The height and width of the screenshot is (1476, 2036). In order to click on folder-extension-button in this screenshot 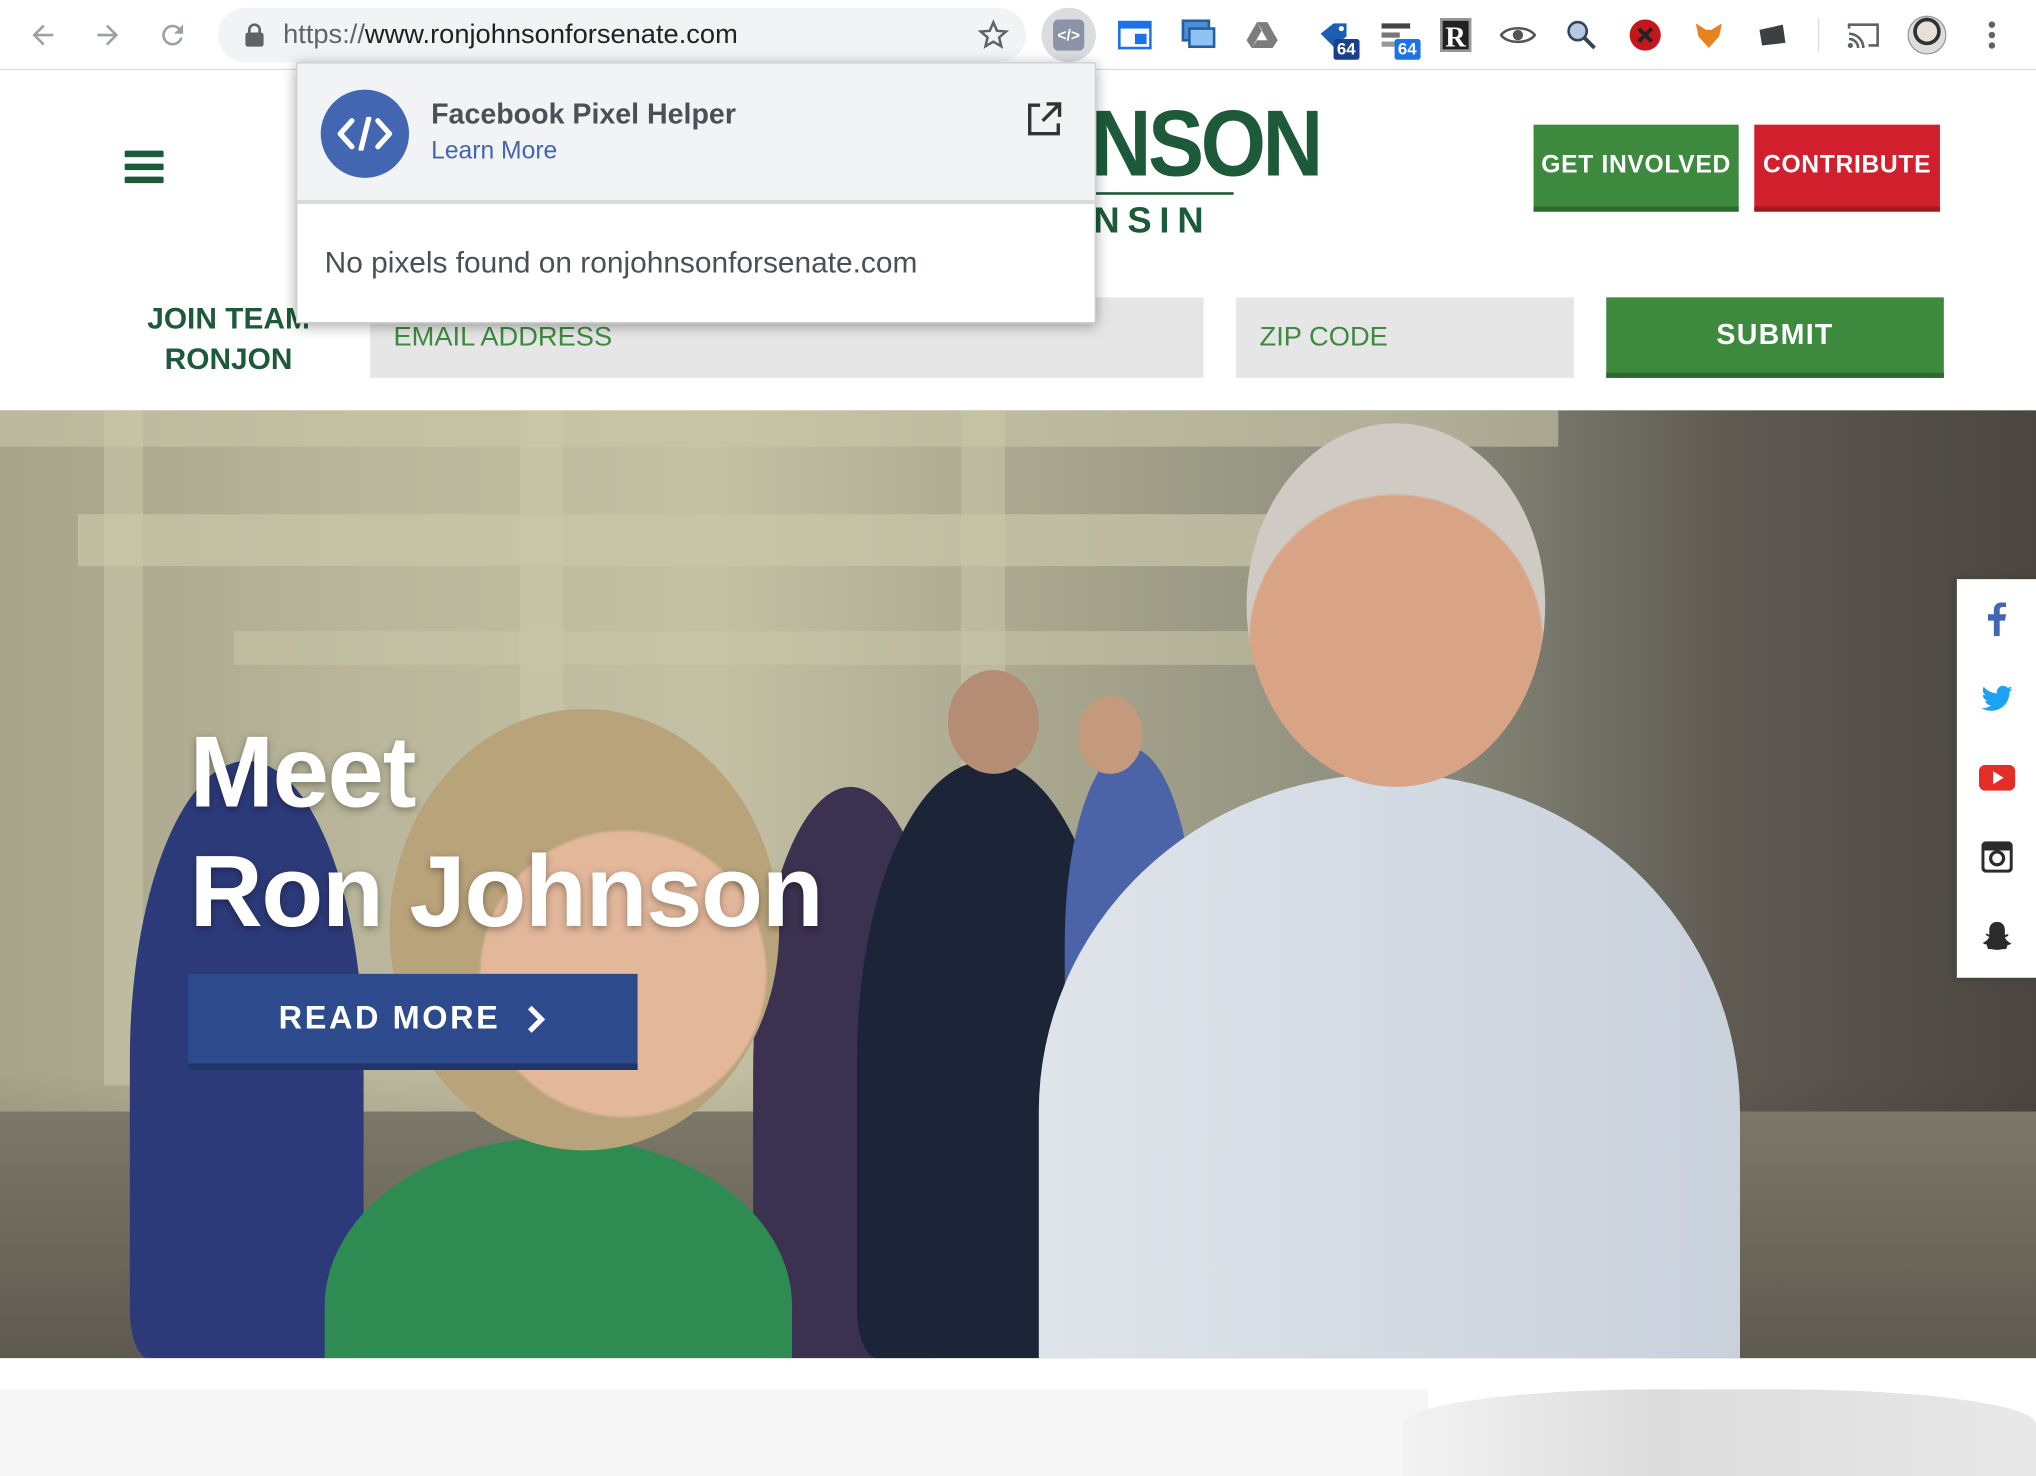, I will do `click(1772, 35)`.